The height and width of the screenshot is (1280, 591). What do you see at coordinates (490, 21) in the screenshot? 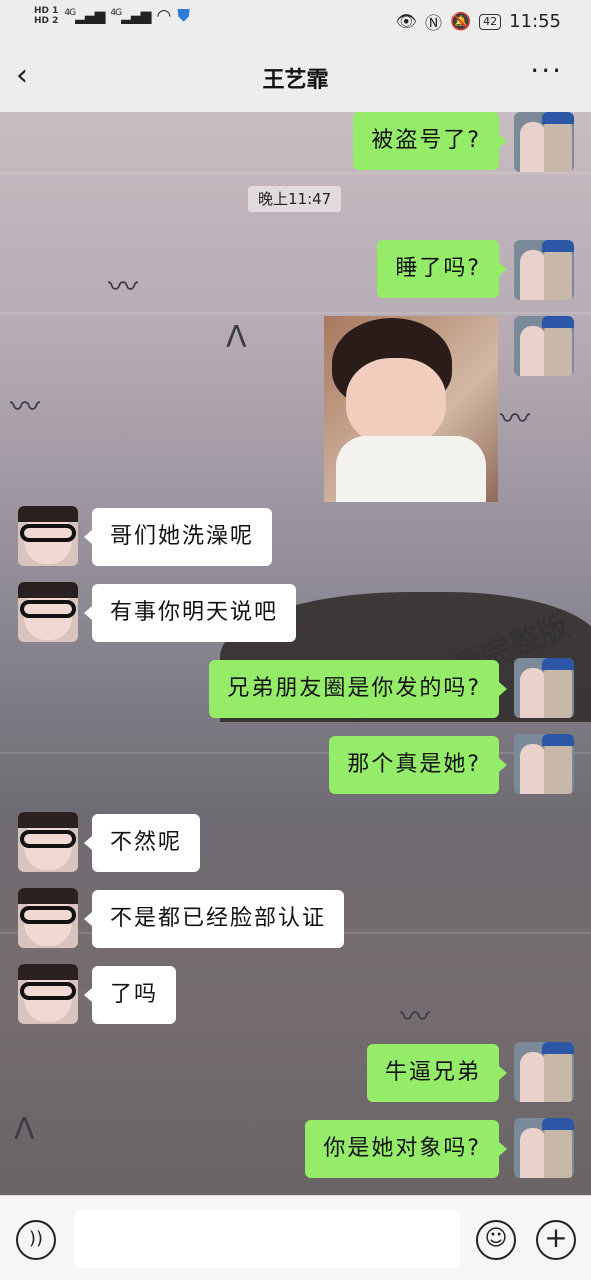
I see `battery-indicator: 42` at bounding box center [490, 21].